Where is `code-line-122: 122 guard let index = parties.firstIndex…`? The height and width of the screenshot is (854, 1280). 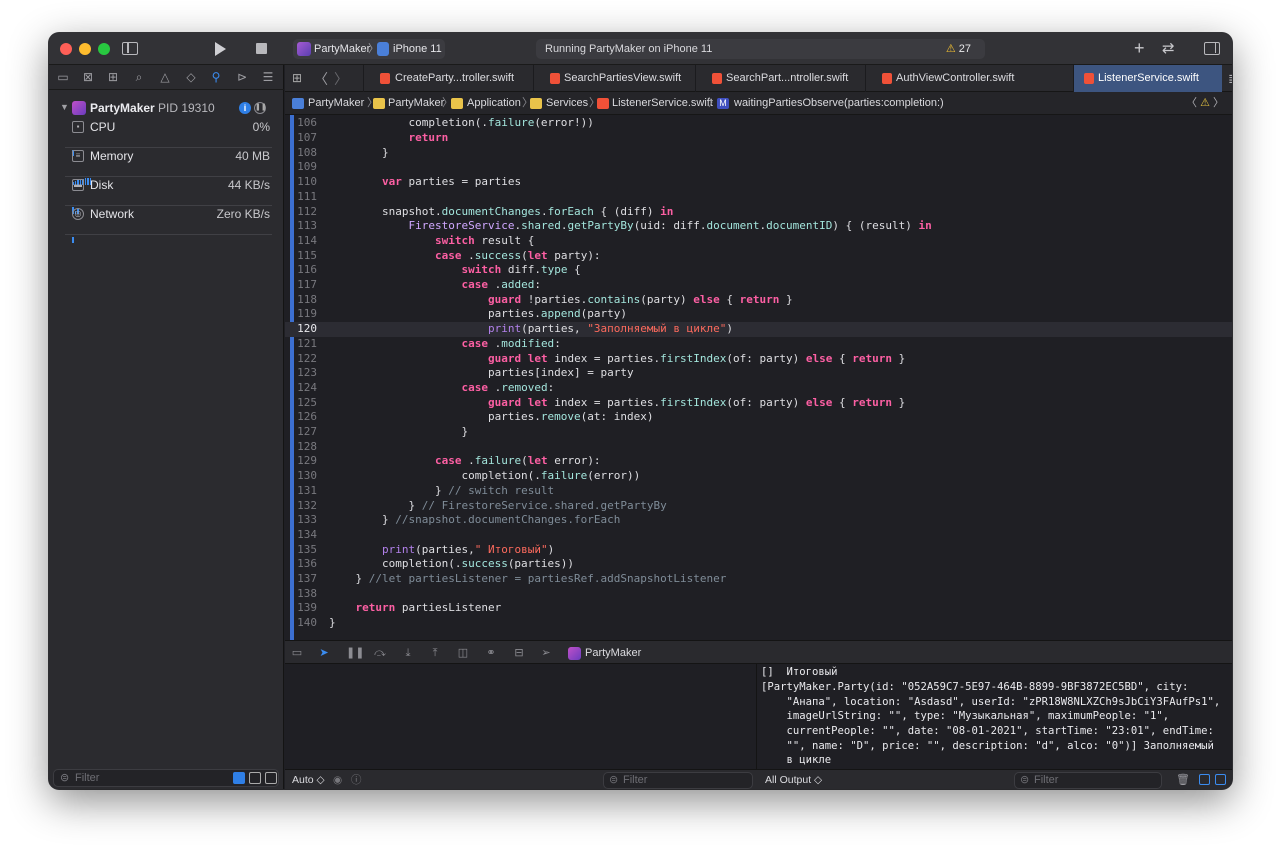
code-line-122: 122 guard let index = parties.firstIndex… is located at coordinates (758, 359).